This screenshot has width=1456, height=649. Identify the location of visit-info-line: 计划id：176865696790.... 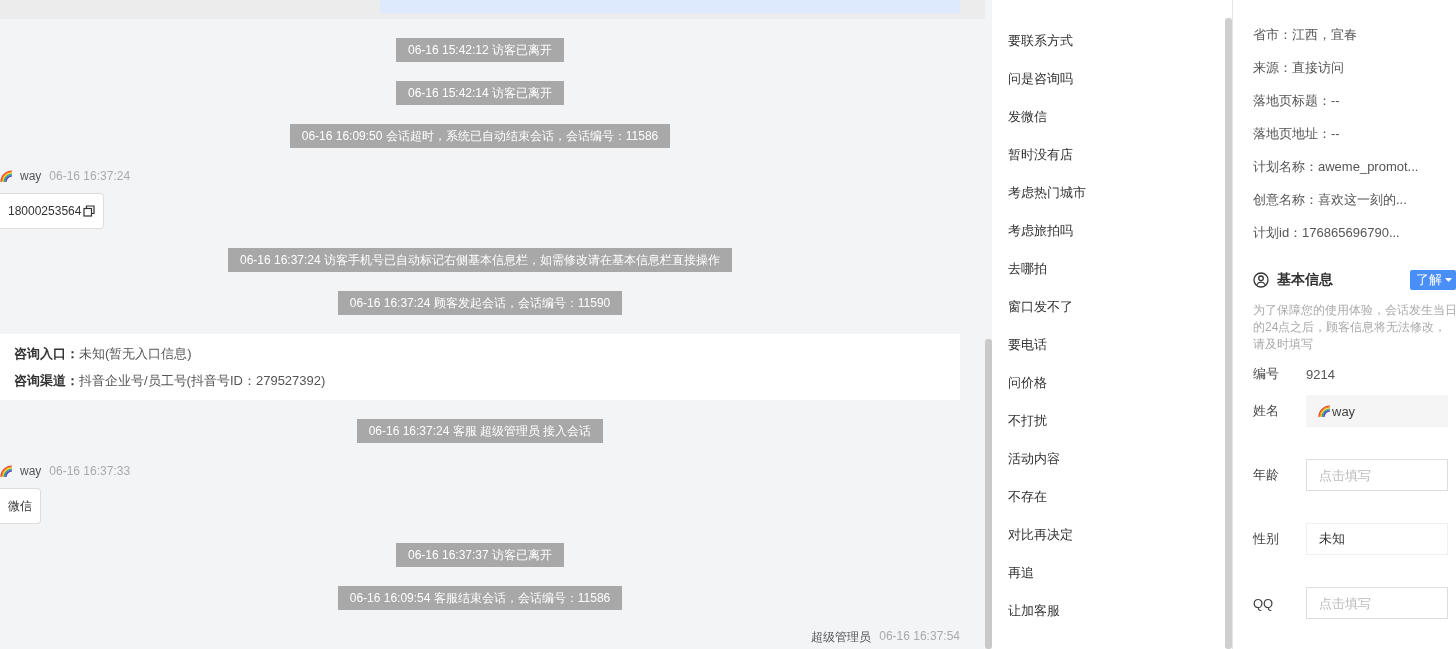
(1327, 233).